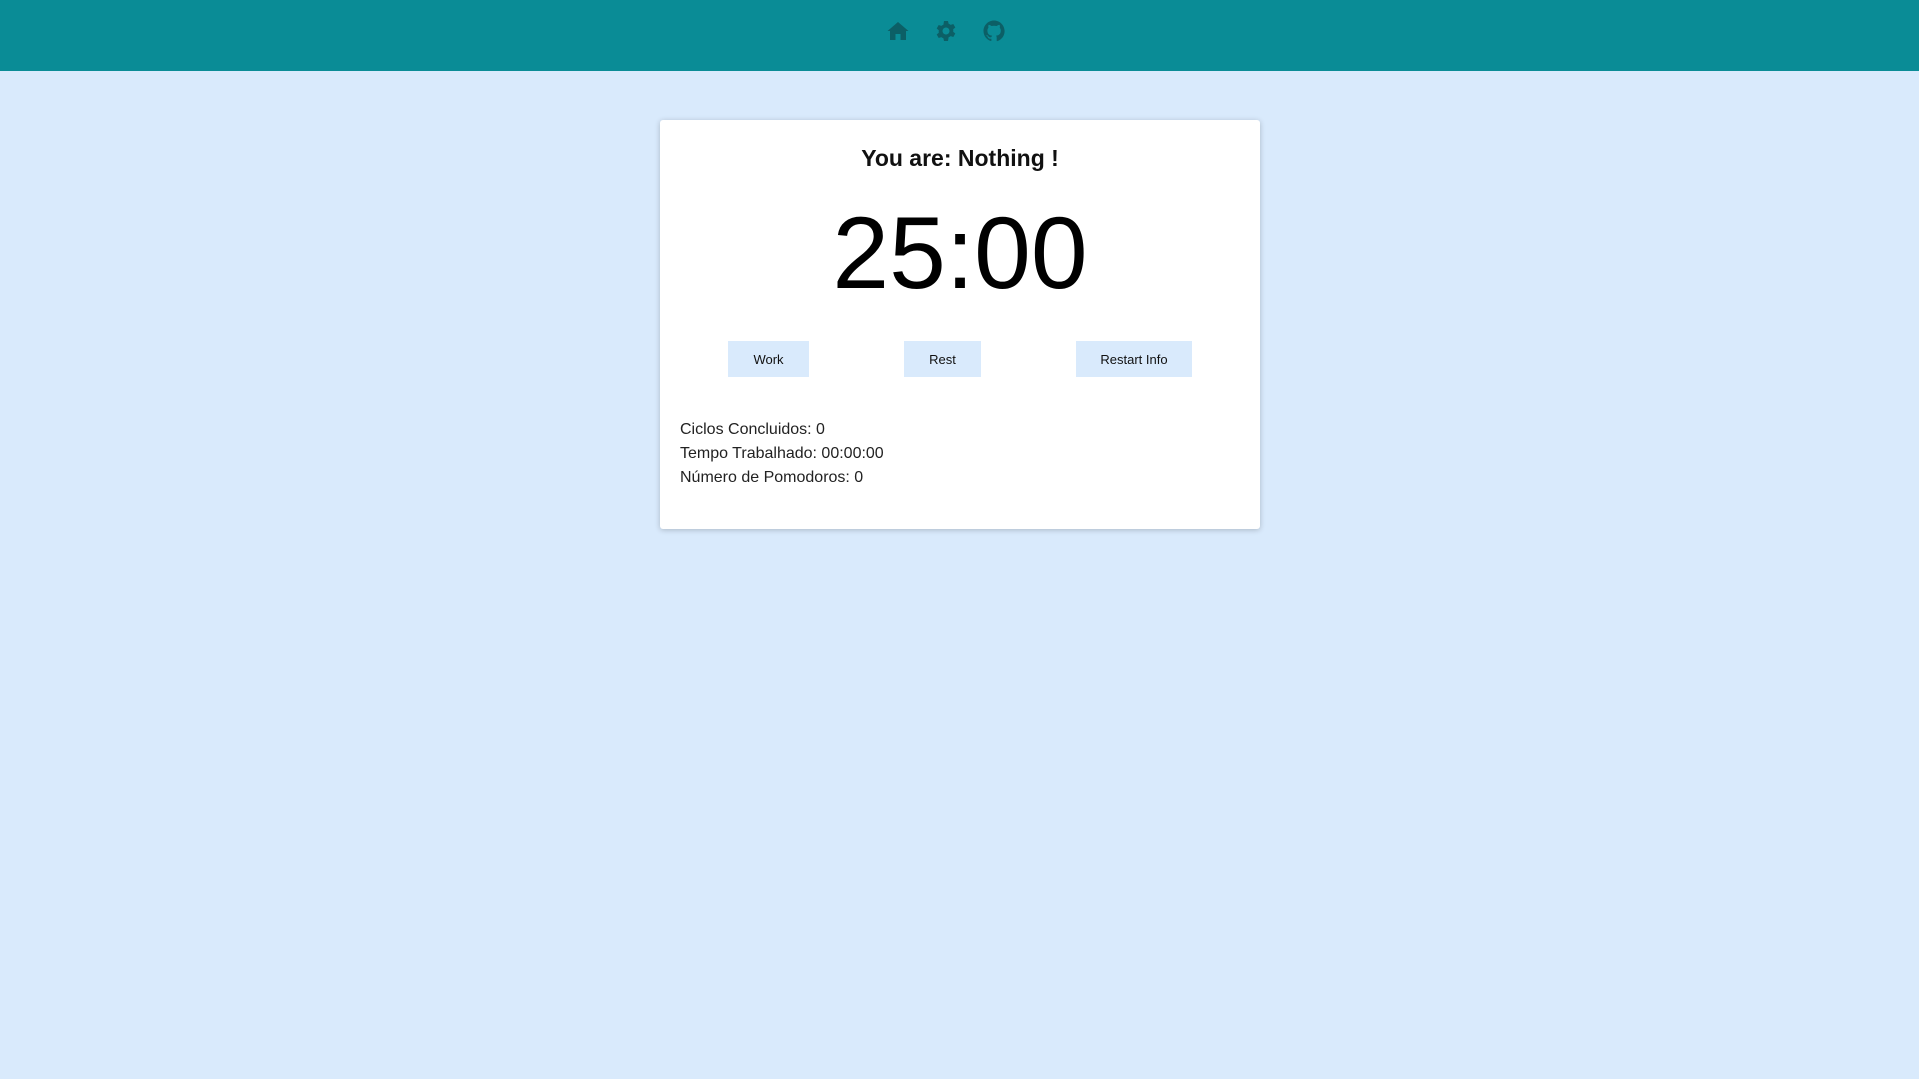  Describe the element at coordinates (768, 359) in the screenshot. I see `work-button: Work` at that location.